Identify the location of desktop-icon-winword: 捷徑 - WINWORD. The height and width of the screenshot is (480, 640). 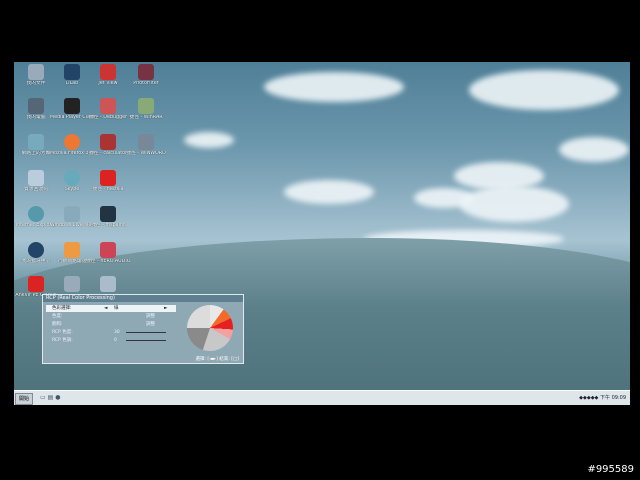
(146, 145).